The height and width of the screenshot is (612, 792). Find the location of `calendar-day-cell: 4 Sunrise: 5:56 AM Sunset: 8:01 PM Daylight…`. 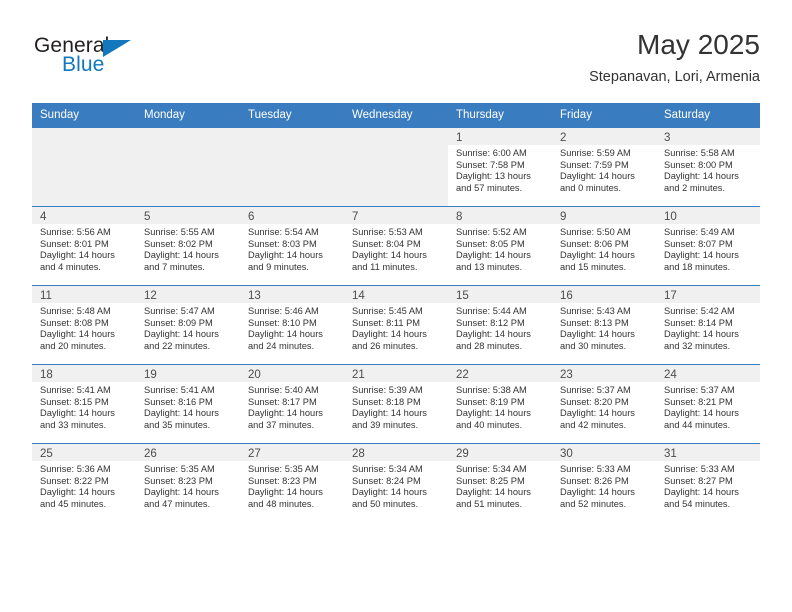

calendar-day-cell: 4 Sunrise: 5:56 AM Sunset: 8:01 PM Daylight… is located at coordinates (84, 246).